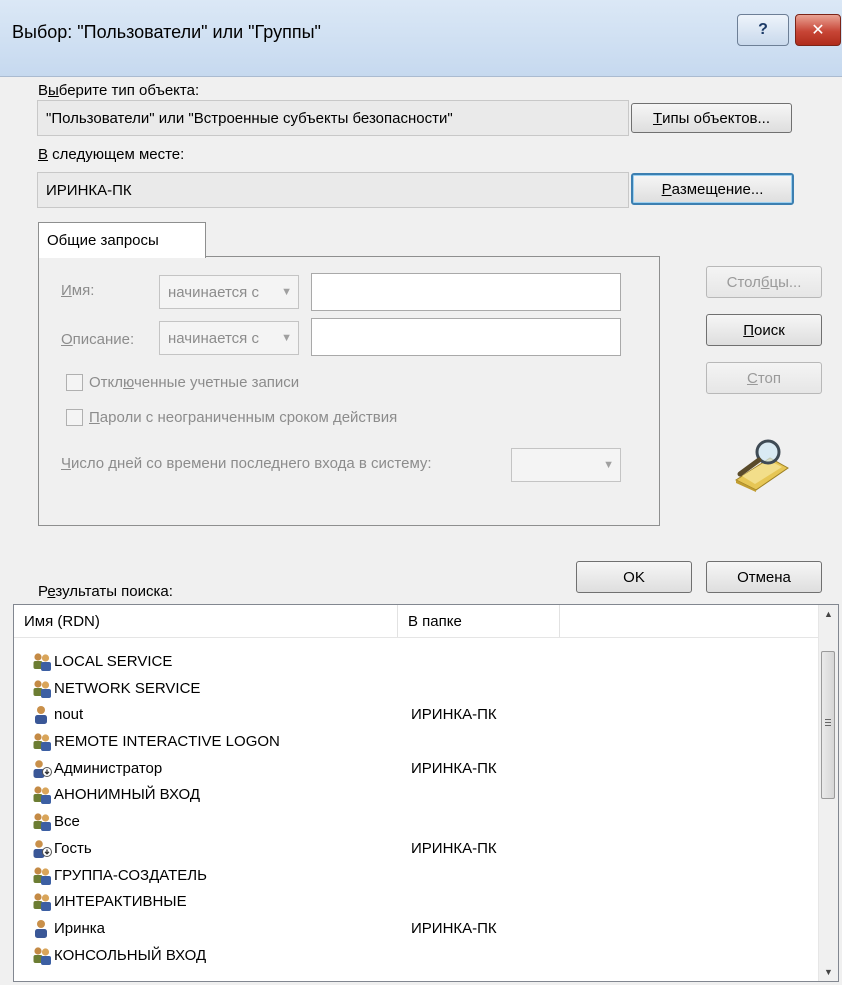 The height and width of the screenshot is (985, 842). I want to click on disabled-accounts-checkbox, so click(74, 382).